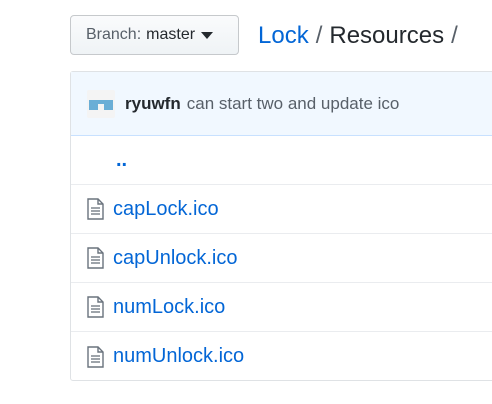 The image size is (492, 404). I want to click on parent-directory-row: .., so click(281, 160).